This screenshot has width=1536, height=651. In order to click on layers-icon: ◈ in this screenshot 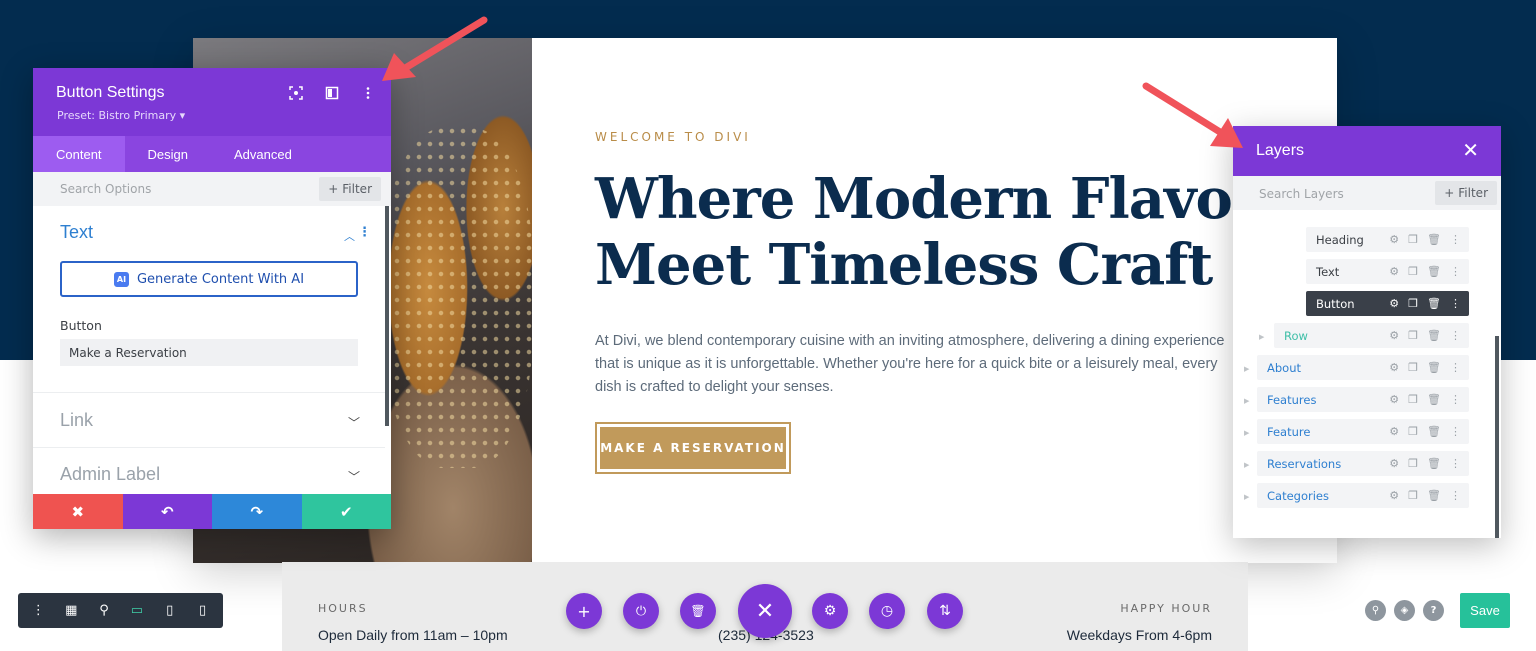, I will do `click(1404, 610)`.